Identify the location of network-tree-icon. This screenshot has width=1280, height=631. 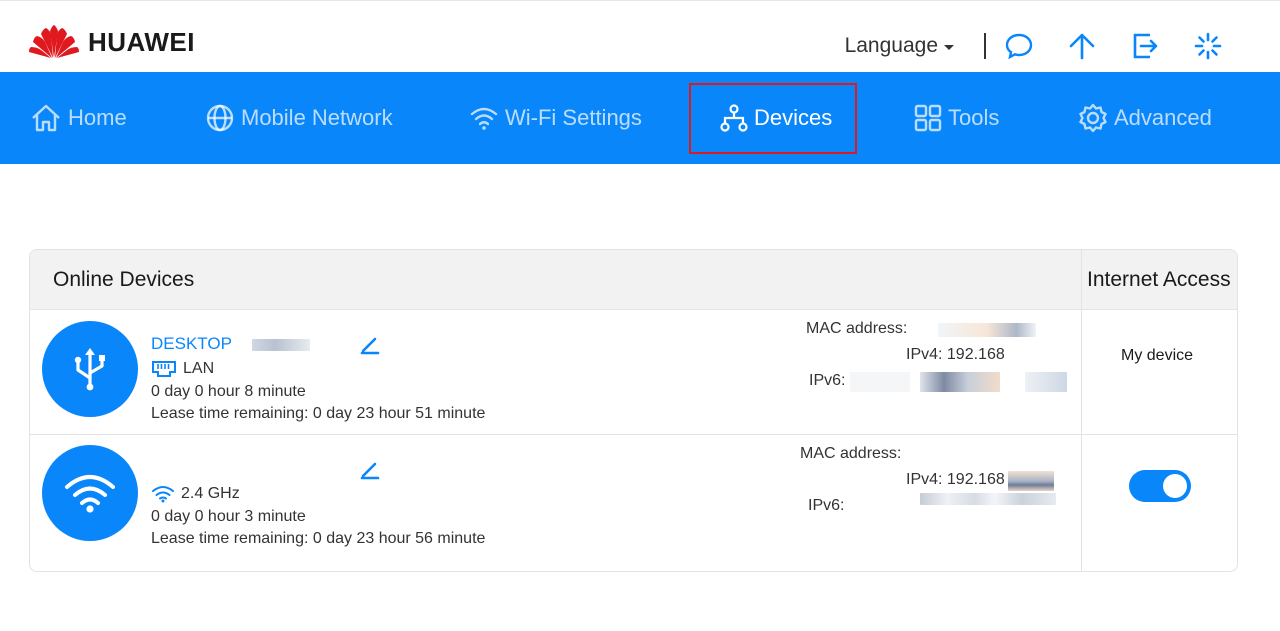
(734, 118).